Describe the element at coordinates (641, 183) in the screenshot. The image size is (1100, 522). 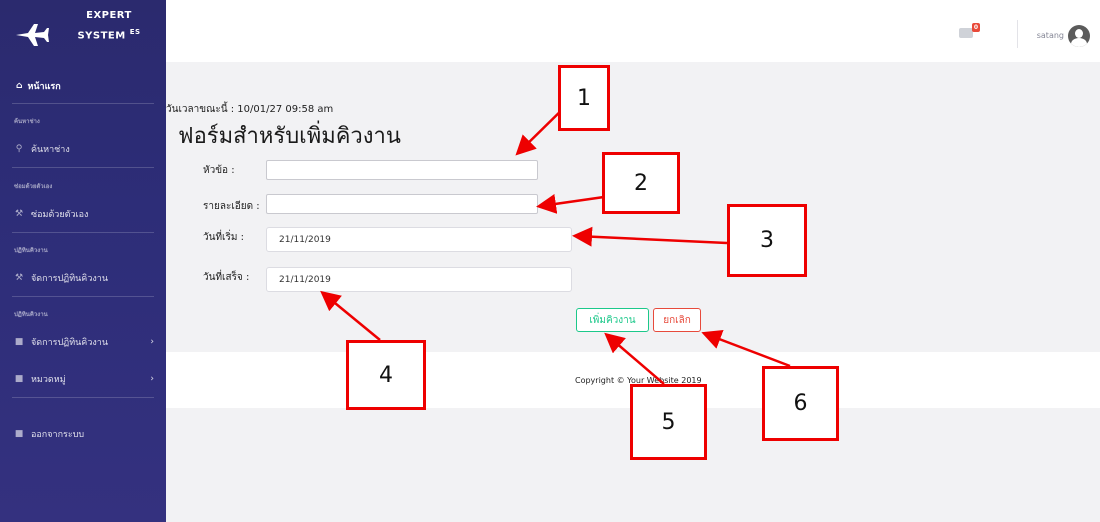
I see `annotation-2: 2` at that location.